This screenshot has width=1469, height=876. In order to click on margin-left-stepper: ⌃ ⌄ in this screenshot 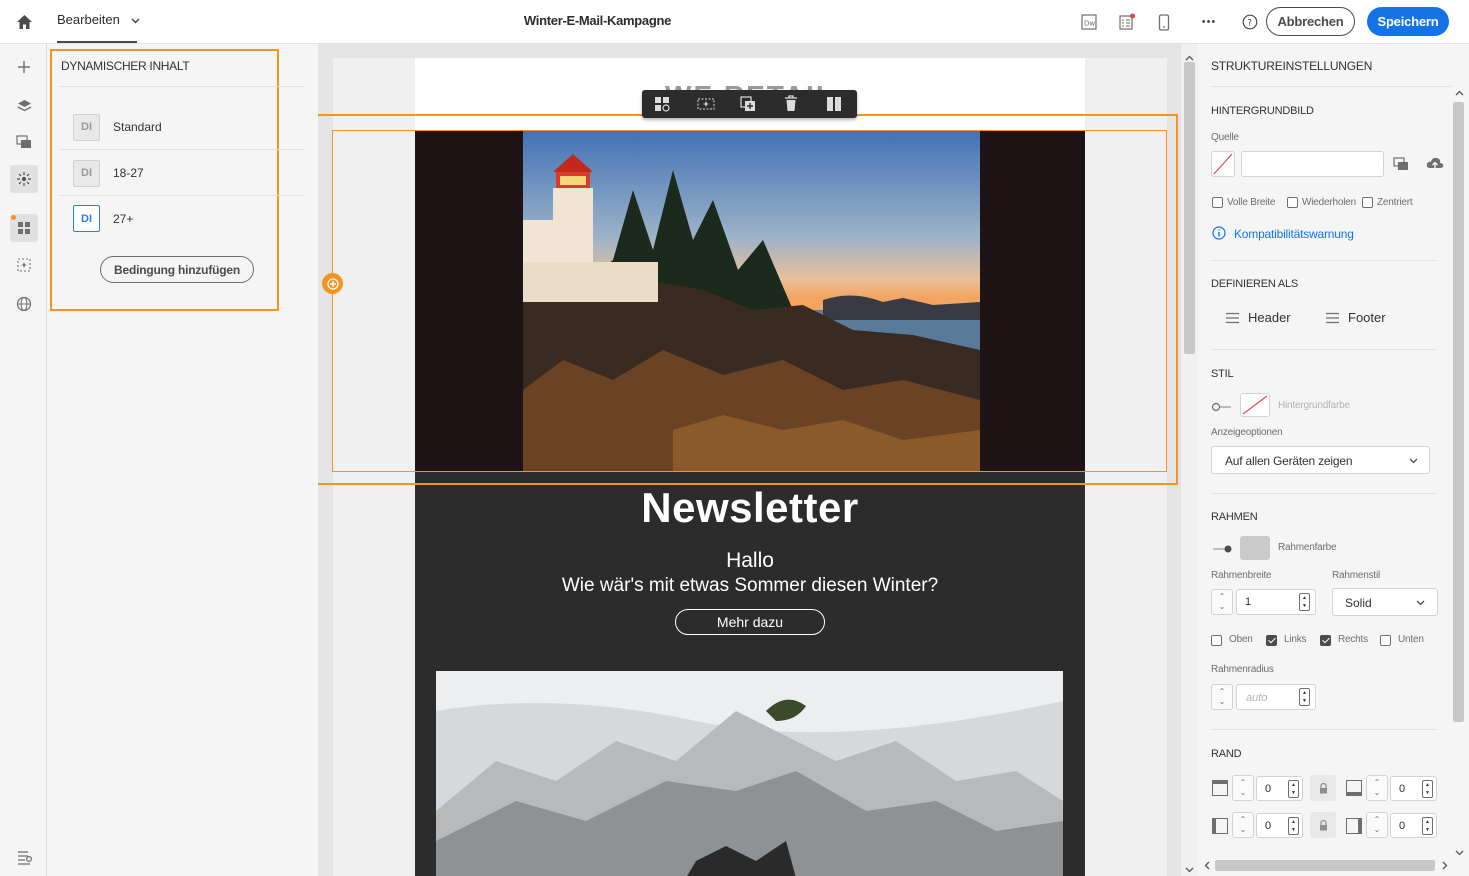, I will do `click(1243, 825)`.